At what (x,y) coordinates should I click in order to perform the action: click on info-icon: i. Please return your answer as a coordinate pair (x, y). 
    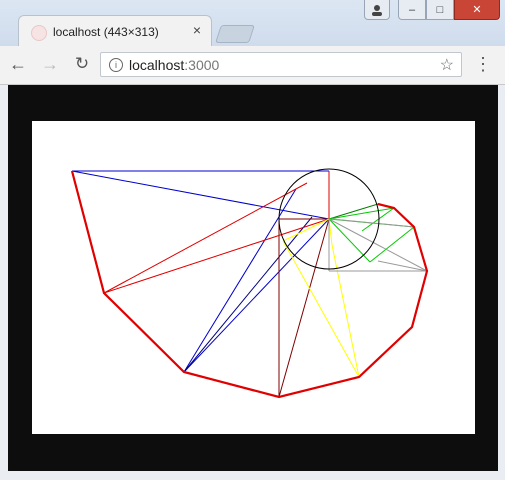
    Looking at the image, I should click on (116, 65).